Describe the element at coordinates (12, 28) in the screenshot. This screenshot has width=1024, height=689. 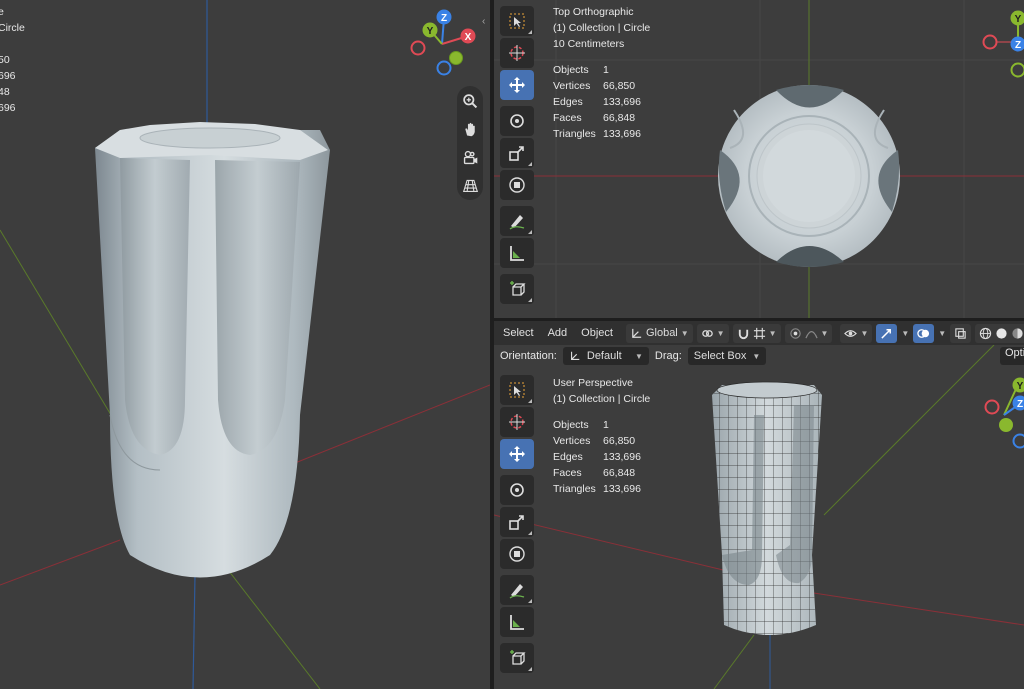
I see `left-info-line: Circle` at that location.